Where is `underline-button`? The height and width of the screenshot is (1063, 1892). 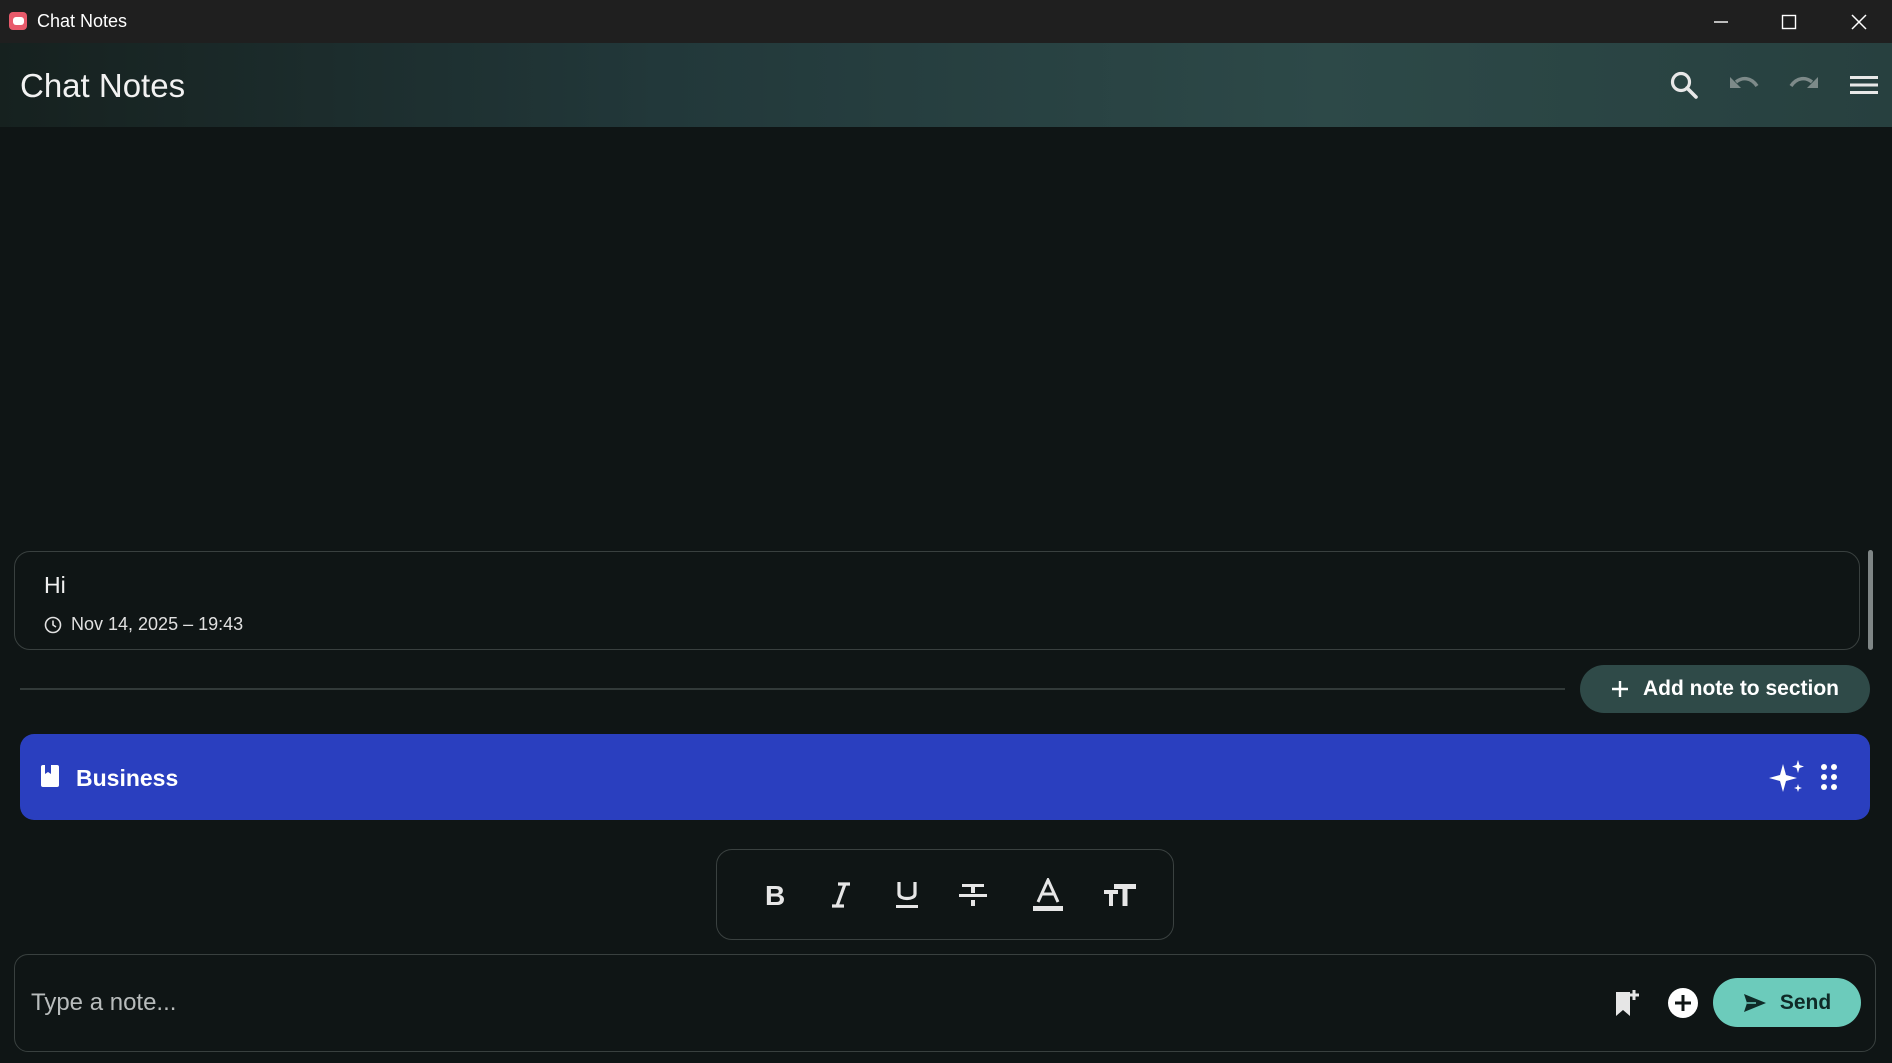 underline-button is located at coordinates (907, 895).